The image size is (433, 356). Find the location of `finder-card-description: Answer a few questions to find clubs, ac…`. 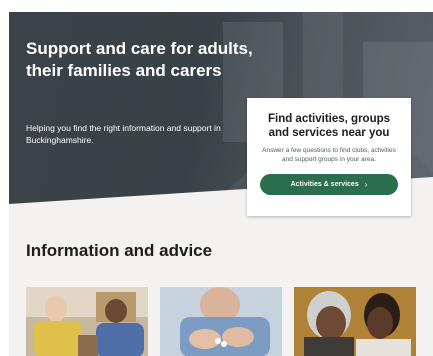

finder-card-description: Answer a few questions to find clubs, ac… is located at coordinates (329, 155).